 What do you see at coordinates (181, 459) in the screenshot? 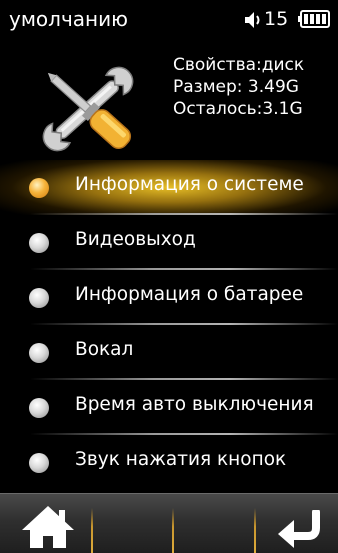
I see `menu-item-label: Звук нажатия кнопок` at bounding box center [181, 459].